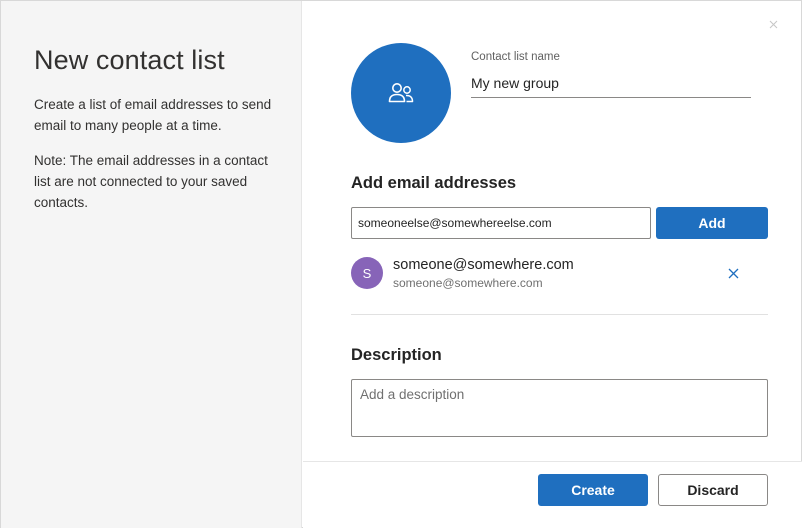 The image size is (802, 528). Describe the element at coordinates (515, 57) in the screenshot. I see `contact-list-name-label: Contact list name` at that location.